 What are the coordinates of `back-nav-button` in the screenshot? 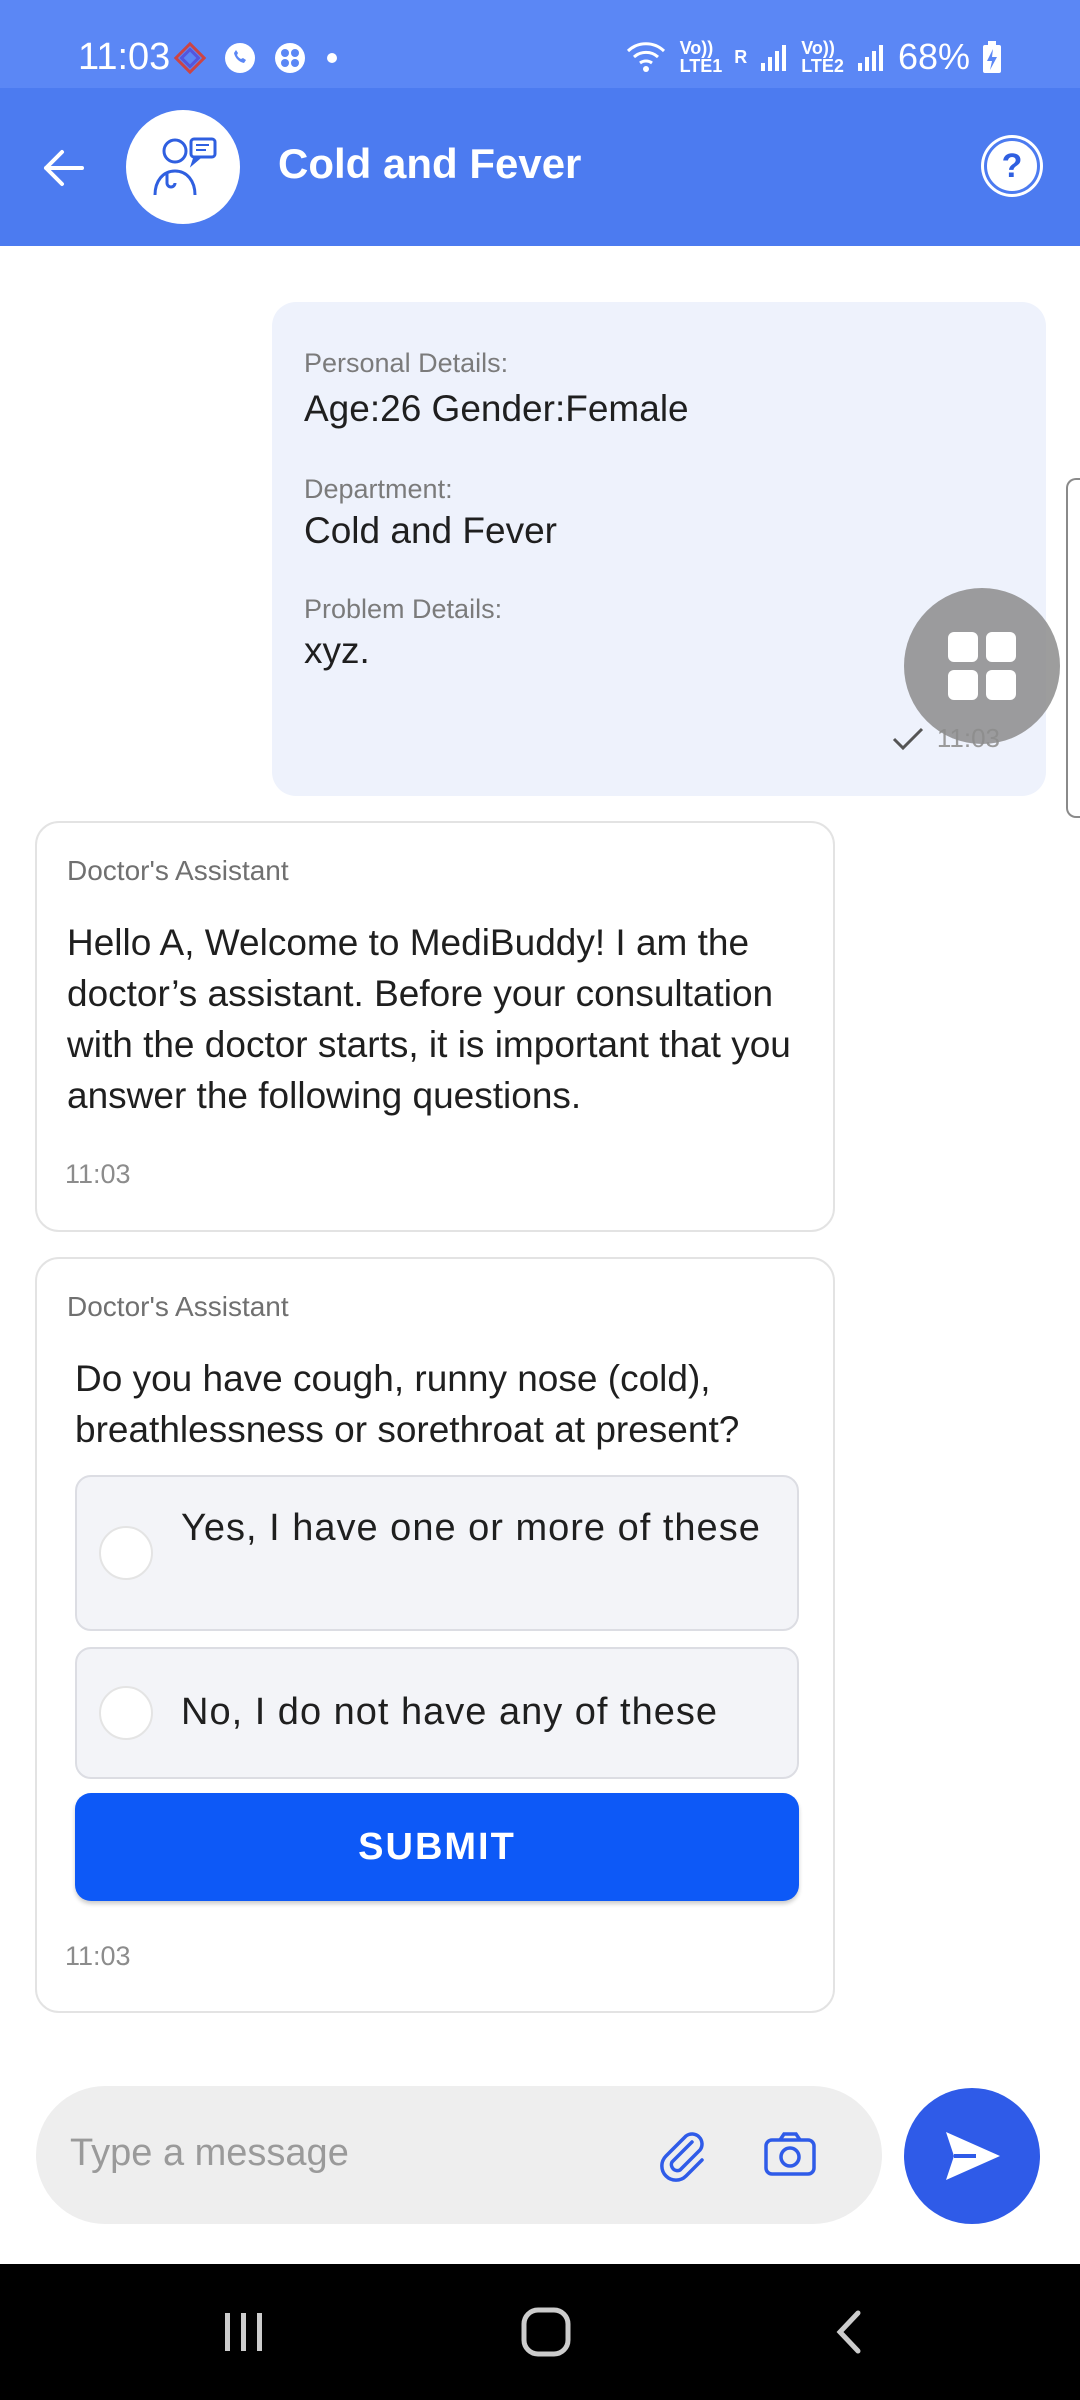 It's located at (848, 2332).